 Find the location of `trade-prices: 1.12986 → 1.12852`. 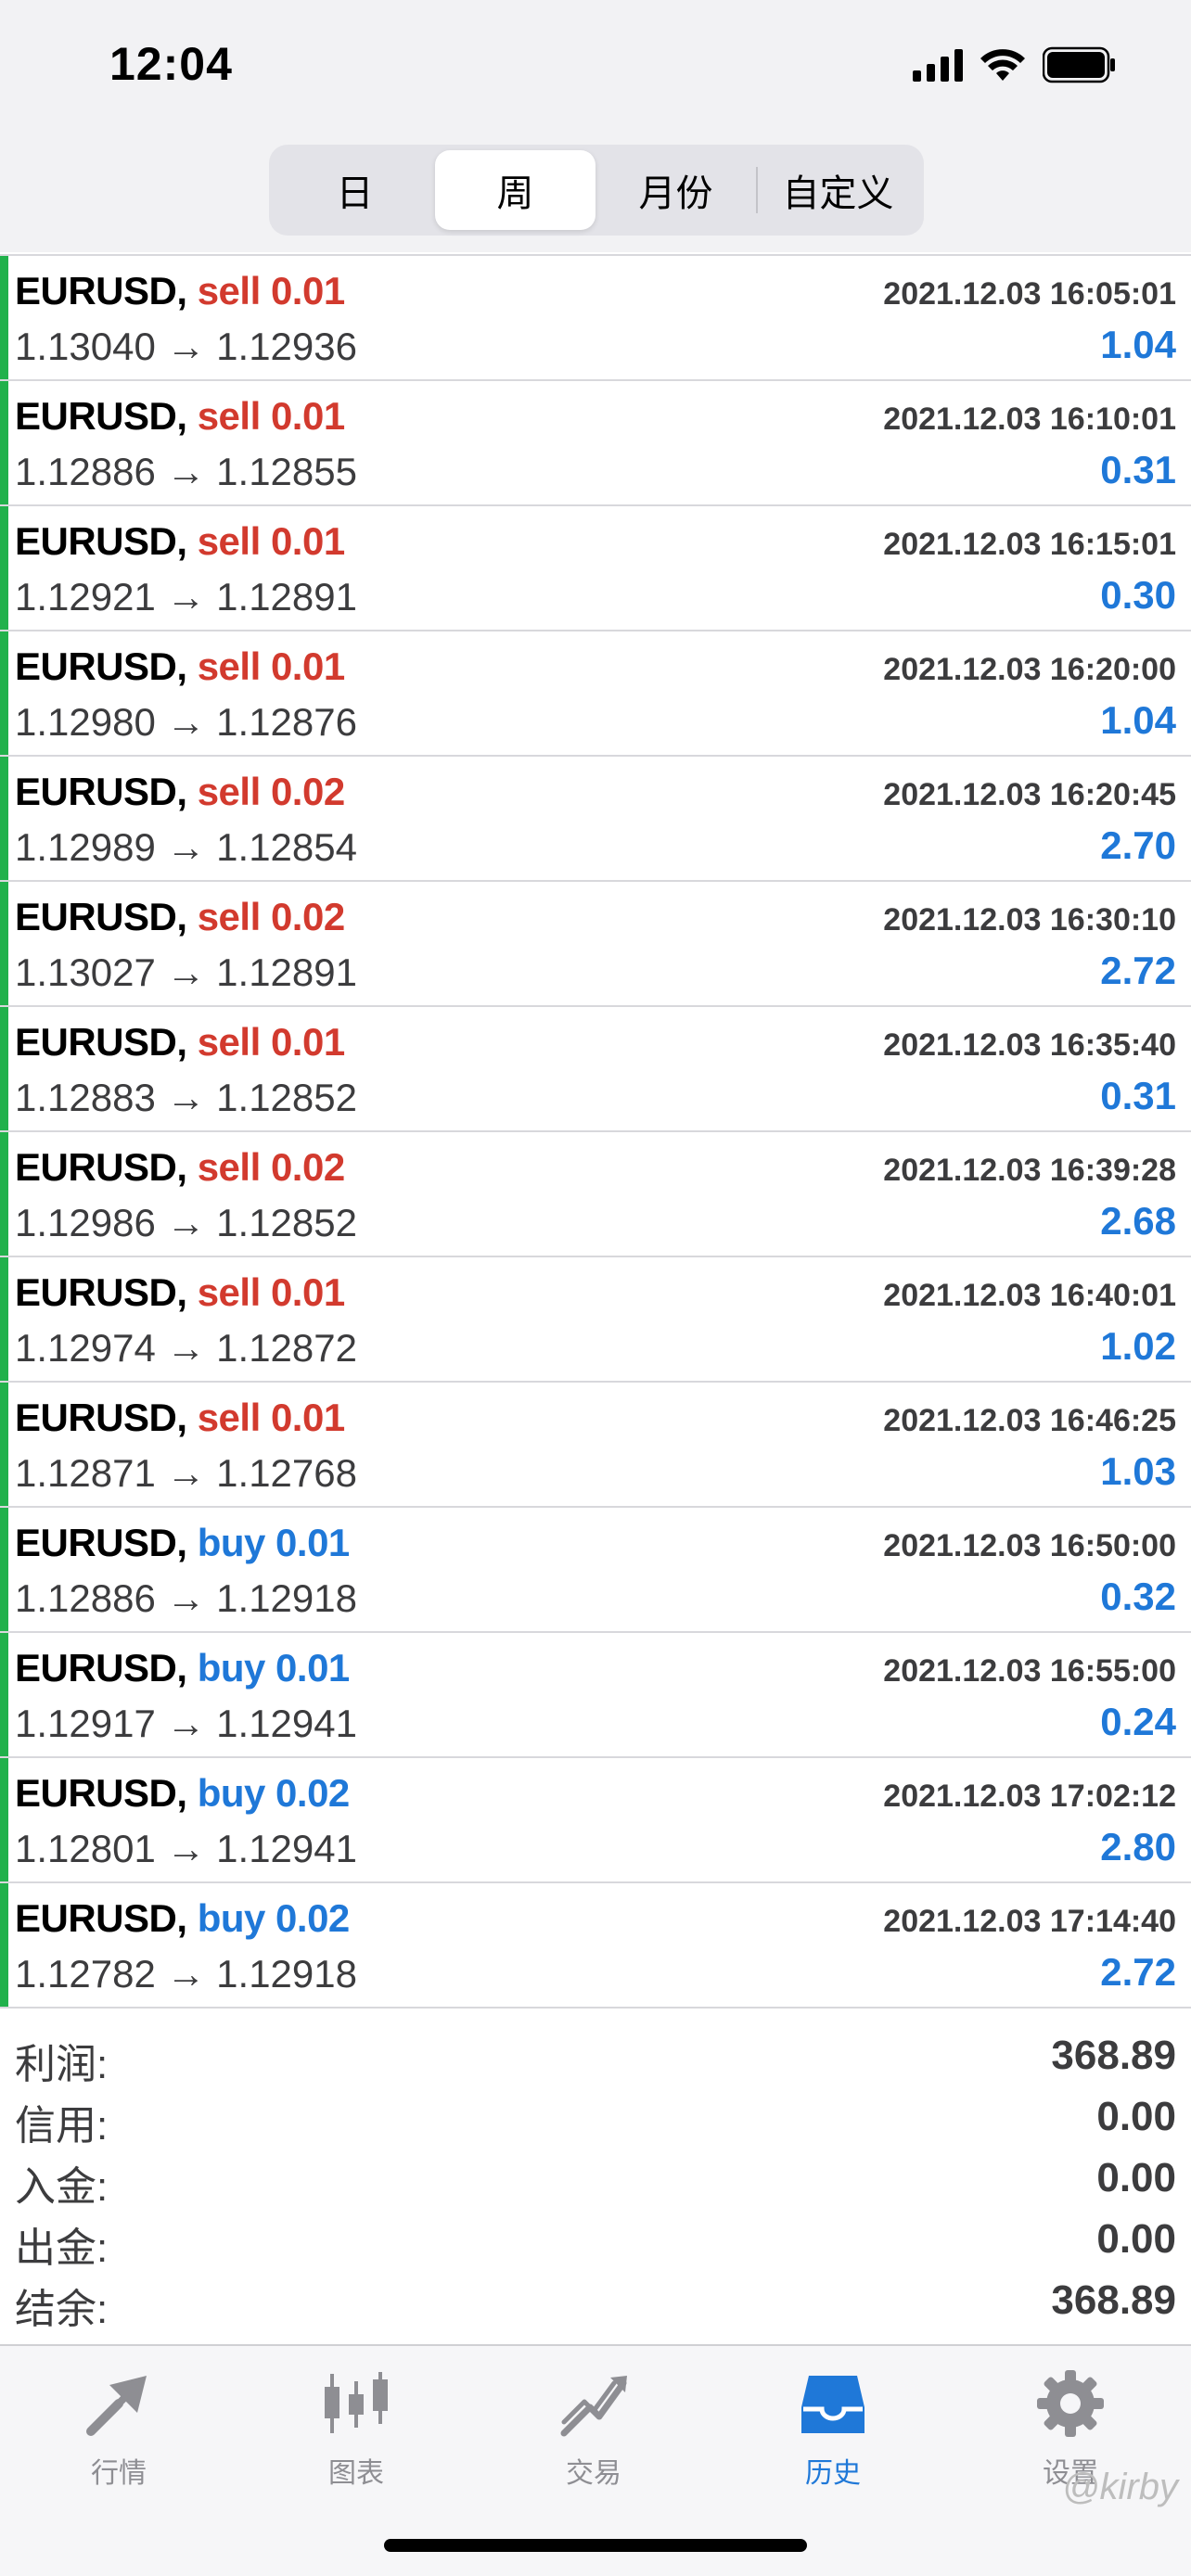

trade-prices: 1.12986 → 1.12852 is located at coordinates (186, 1223).